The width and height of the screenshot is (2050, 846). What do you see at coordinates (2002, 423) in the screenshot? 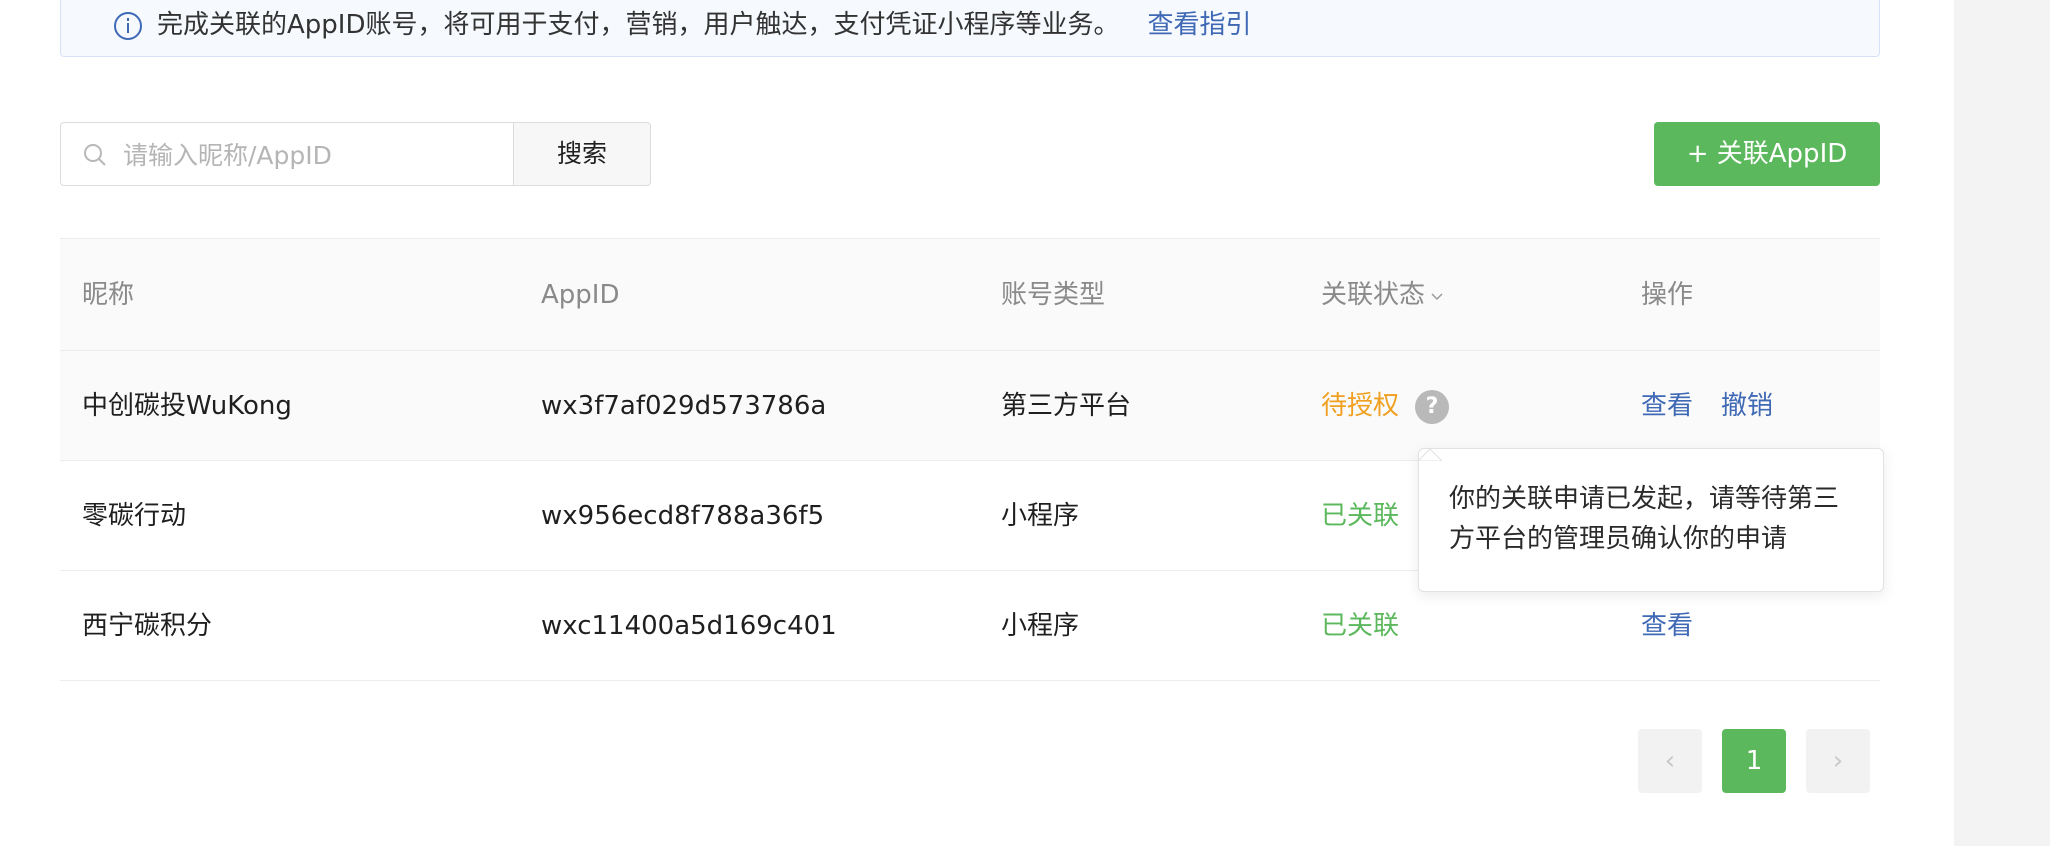
I see `right-gutter` at bounding box center [2002, 423].